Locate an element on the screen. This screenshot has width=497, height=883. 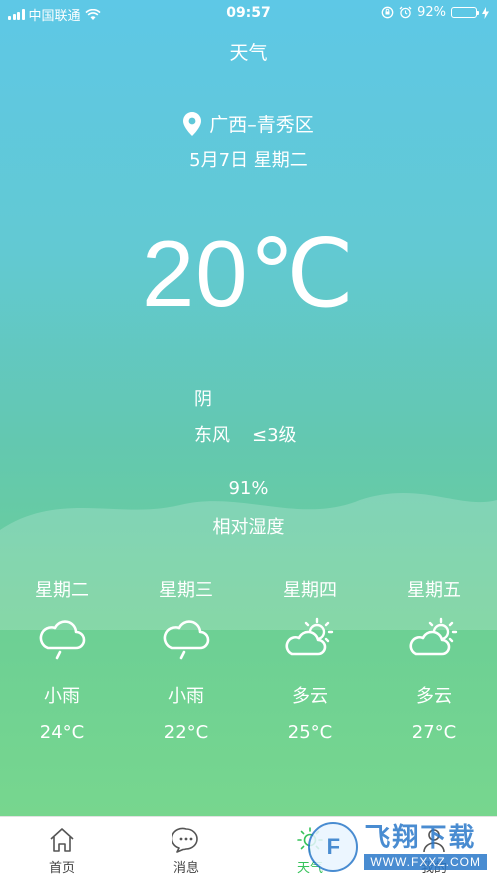
watermark-title: 飞翔下载 is located at coordinates (420, 838).